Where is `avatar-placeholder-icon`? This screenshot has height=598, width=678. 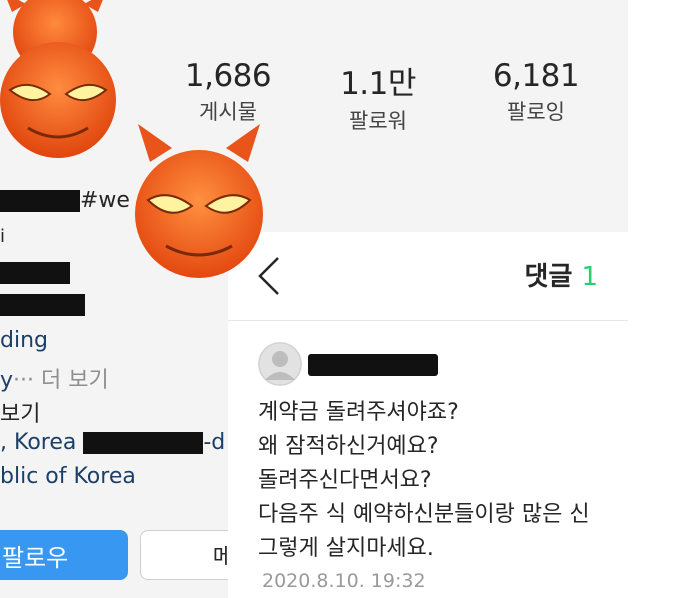 avatar-placeholder-icon is located at coordinates (280, 364).